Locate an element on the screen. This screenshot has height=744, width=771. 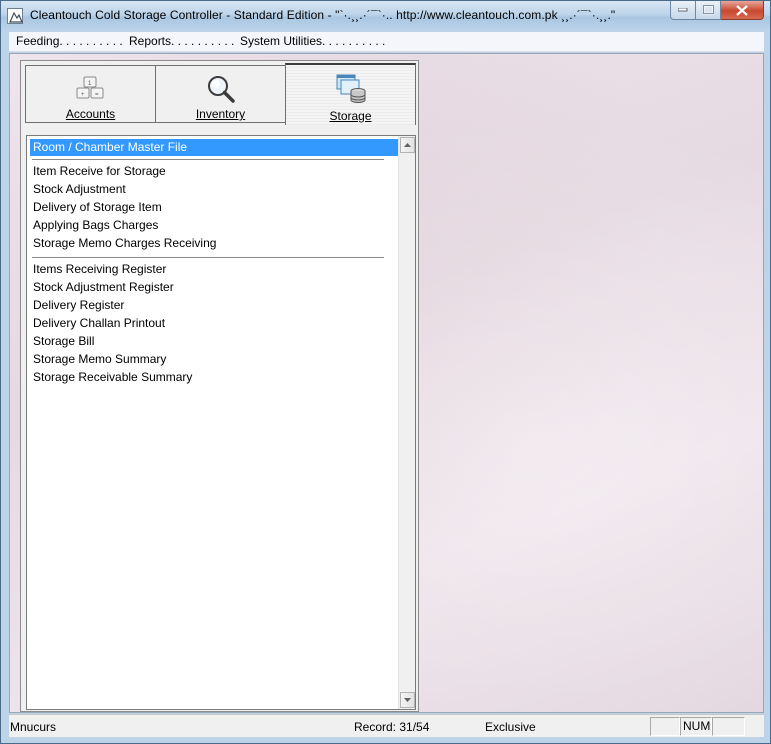
list-item-delivery-challan-printout: Delivery Challan Printout is located at coordinates (98, 323).